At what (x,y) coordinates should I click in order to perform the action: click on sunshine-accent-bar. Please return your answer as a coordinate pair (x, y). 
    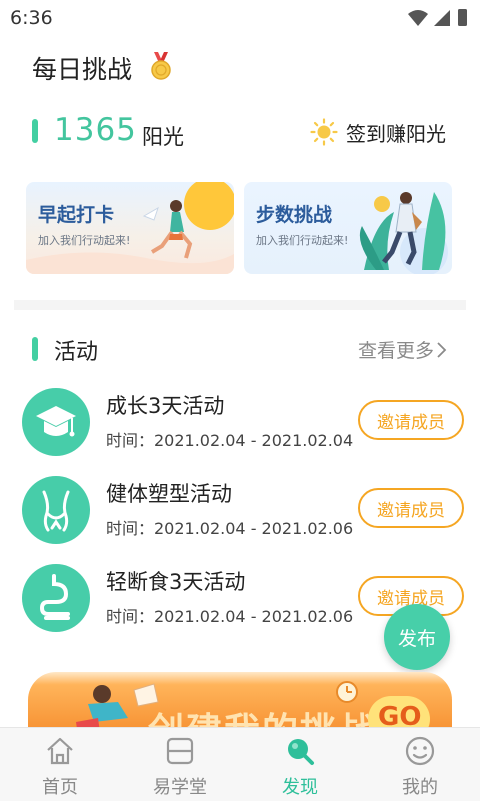
    Looking at the image, I should click on (35, 131).